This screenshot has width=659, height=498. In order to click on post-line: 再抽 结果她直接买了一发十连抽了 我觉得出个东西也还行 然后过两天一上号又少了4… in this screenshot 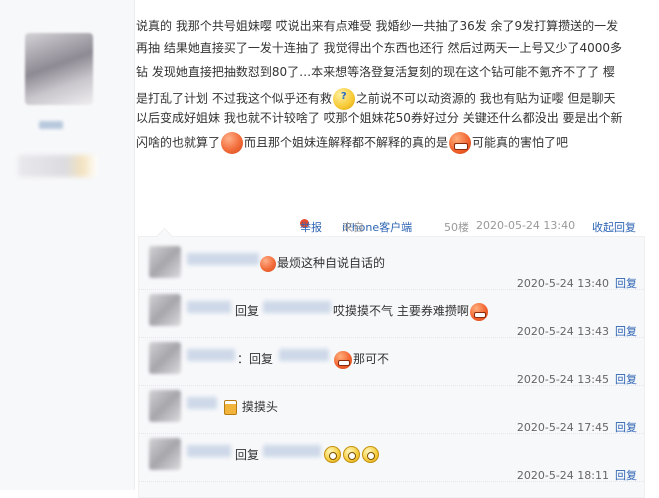, I will do `click(379, 48)`.